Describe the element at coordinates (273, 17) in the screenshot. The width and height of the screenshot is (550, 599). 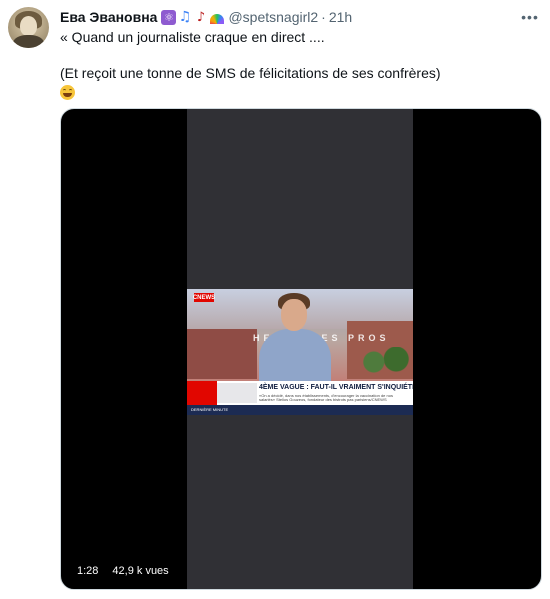
I see `author-handle: @spetsnagirl2` at that location.